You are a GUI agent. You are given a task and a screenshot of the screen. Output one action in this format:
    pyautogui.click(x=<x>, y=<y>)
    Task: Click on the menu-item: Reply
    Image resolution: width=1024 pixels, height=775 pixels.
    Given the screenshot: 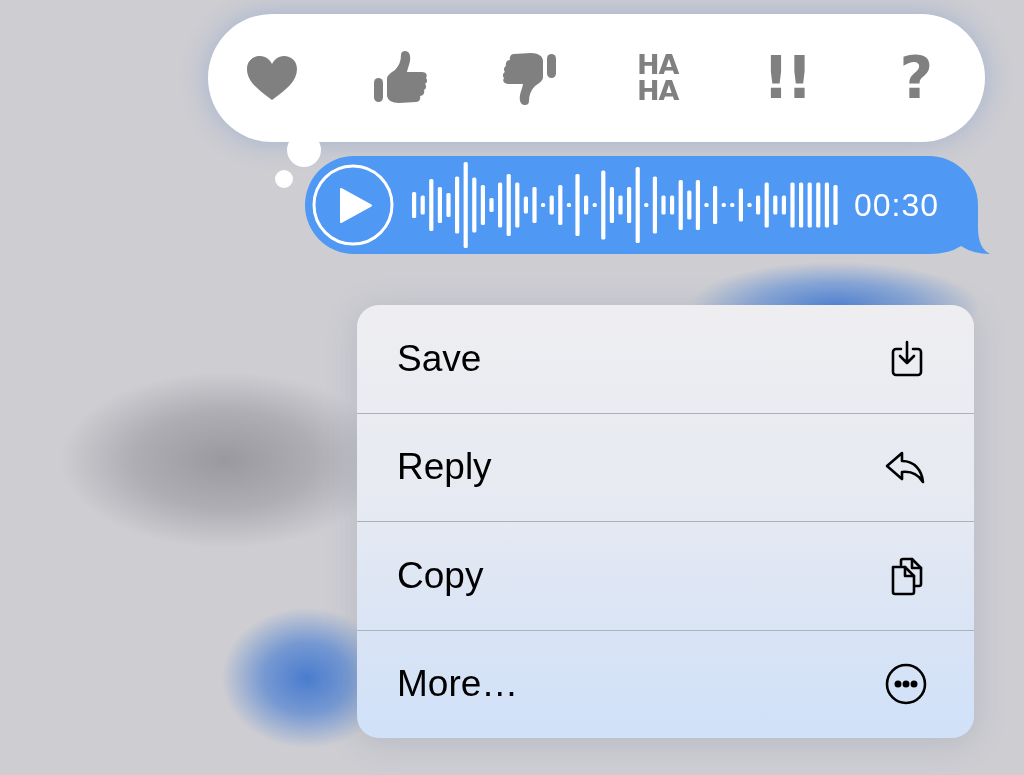 What is the action you would take?
    pyautogui.click(x=665, y=466)
    